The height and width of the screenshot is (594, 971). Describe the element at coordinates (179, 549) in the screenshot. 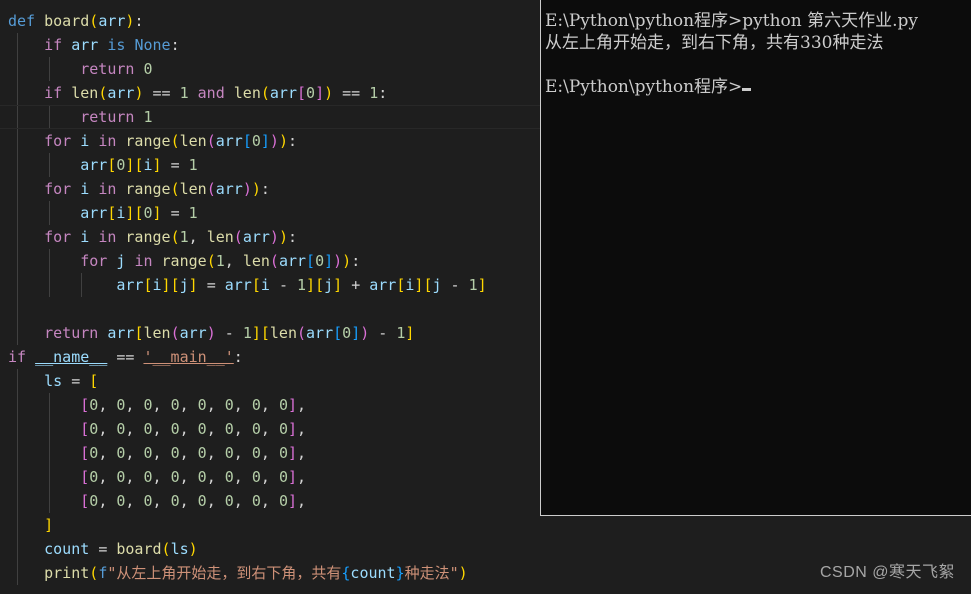

I see `token-variable: ls` at that location.